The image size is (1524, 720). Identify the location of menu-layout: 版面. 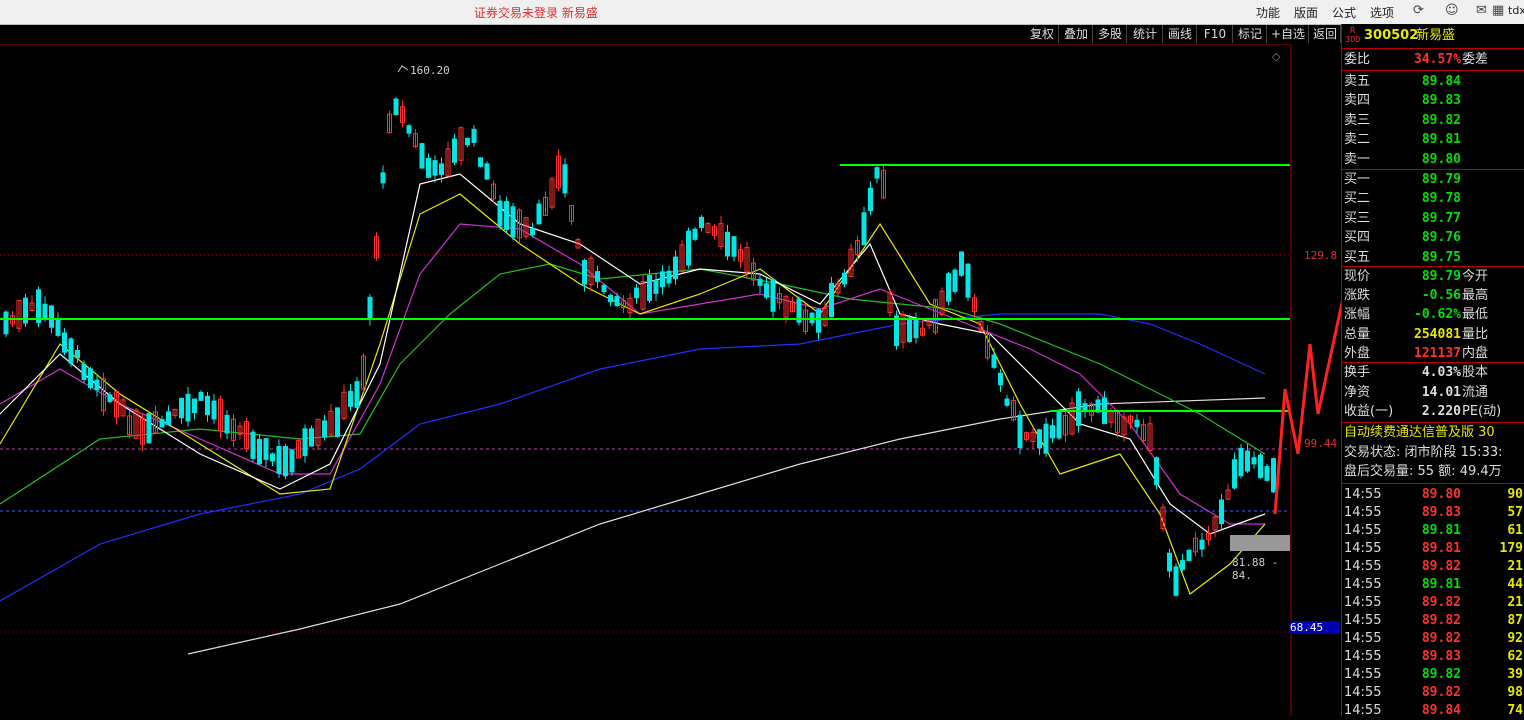
(1306, 12).